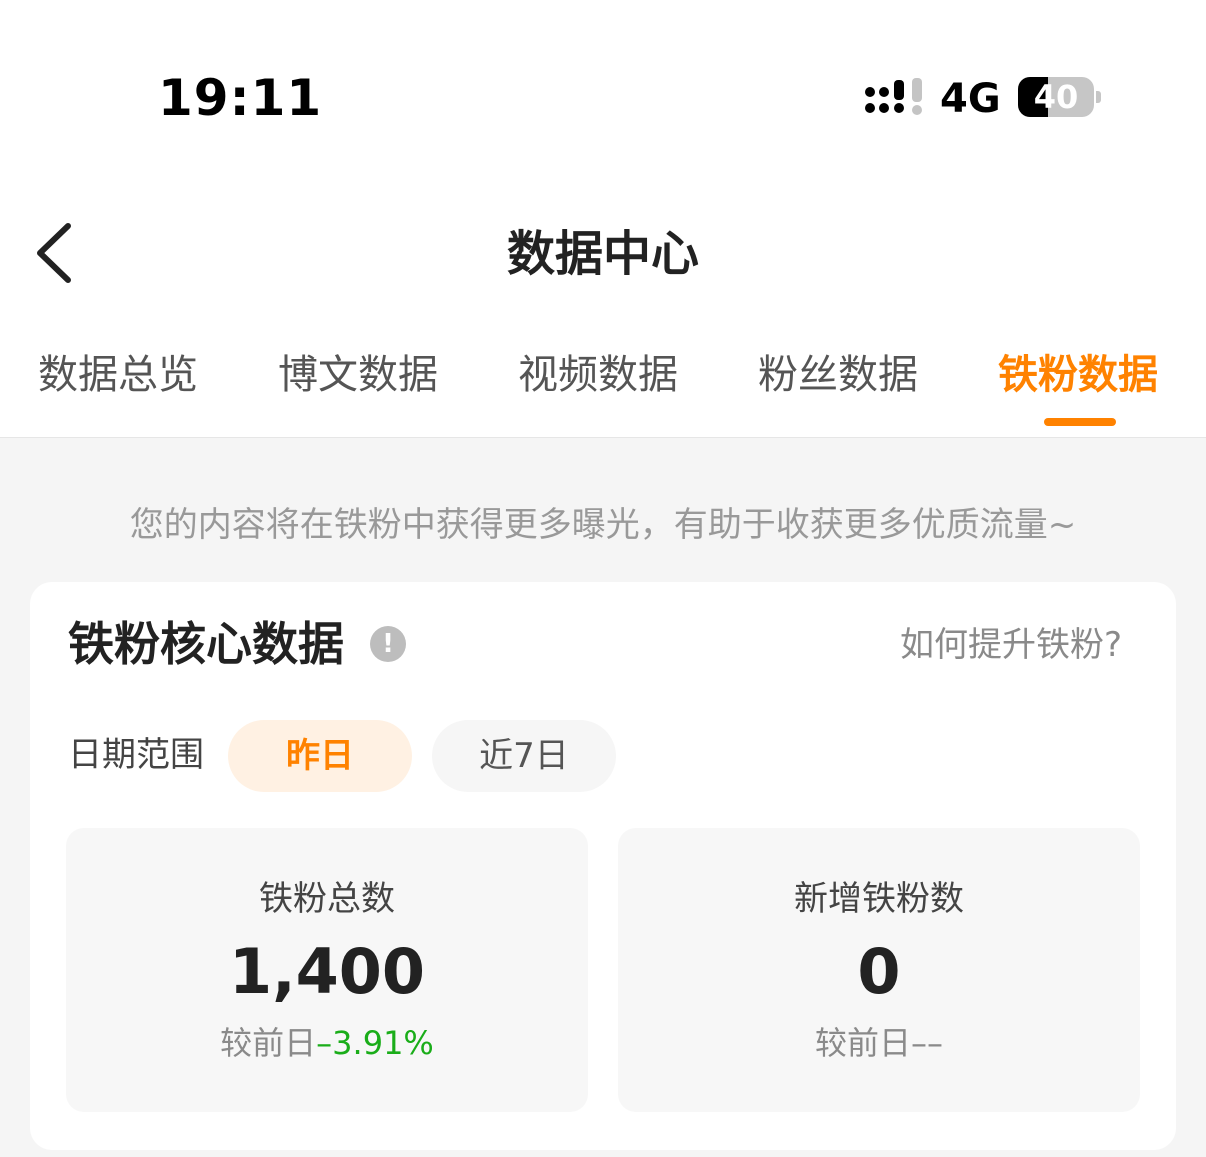  Describe the element at coordinates (1080, 422) in the screenshot. I see `active-tab-indicator` at that location.